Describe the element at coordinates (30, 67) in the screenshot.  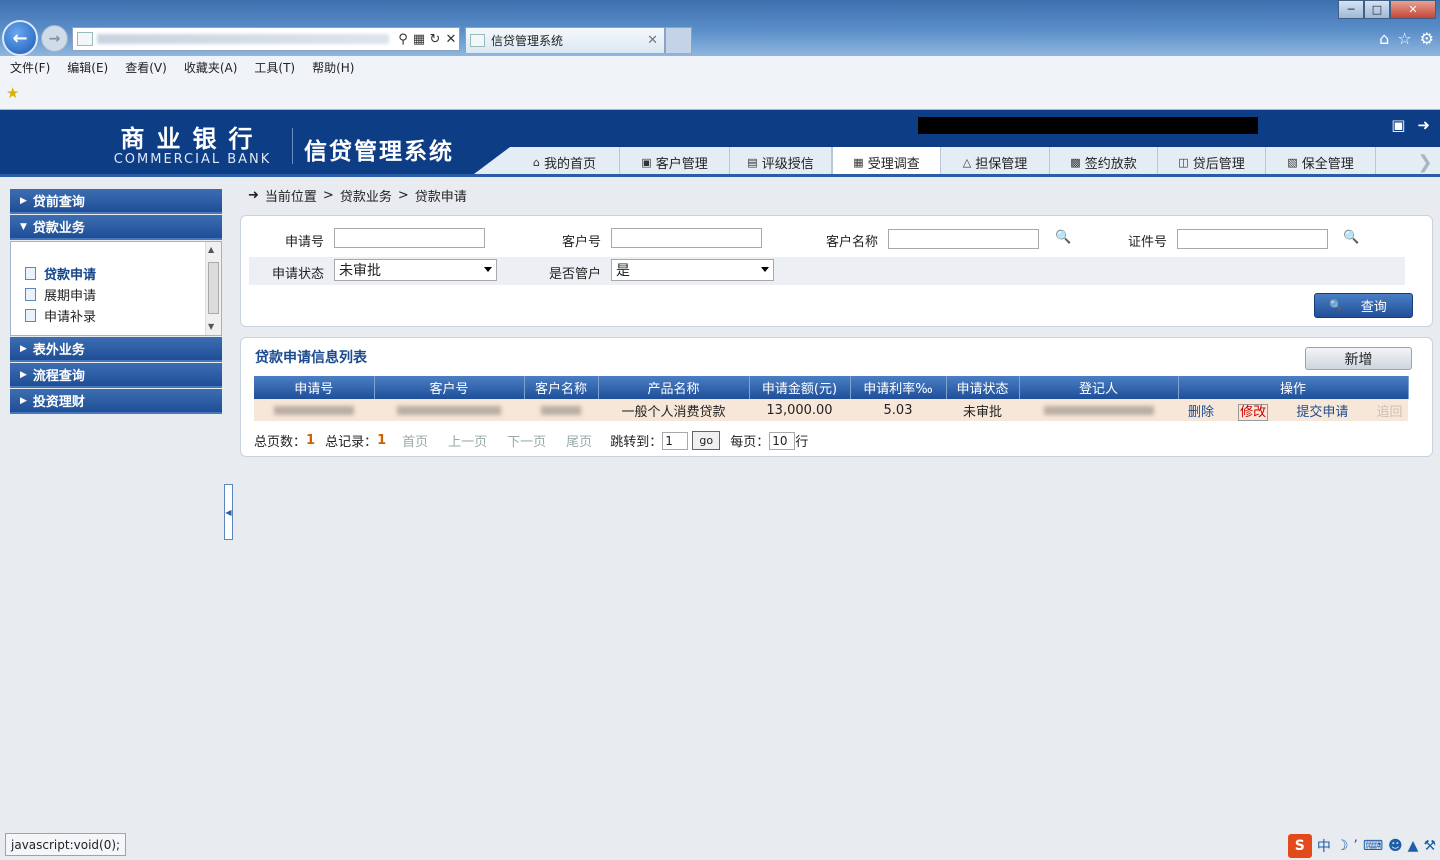
I see `menu-file: 文件(F)` at that location.